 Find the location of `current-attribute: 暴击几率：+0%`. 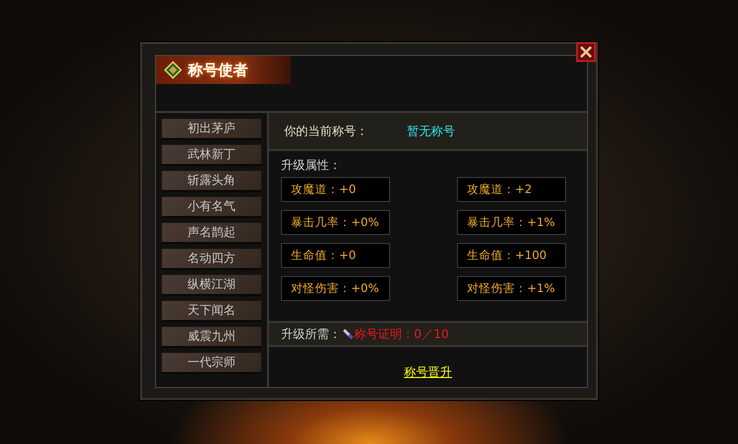

current-attribute: 暴击几率：+0% is located at coordinates (335, 222).